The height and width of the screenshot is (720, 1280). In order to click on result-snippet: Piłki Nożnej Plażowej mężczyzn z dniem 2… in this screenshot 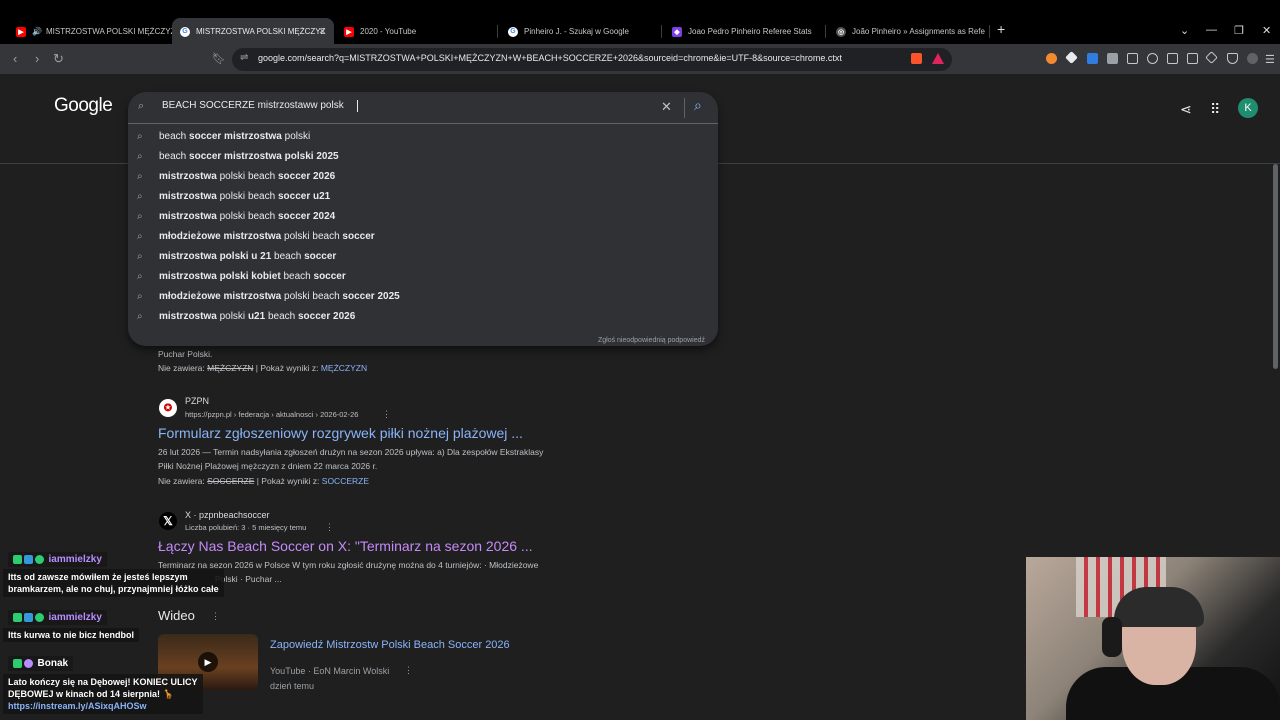, I will do `click(268, 466)`.